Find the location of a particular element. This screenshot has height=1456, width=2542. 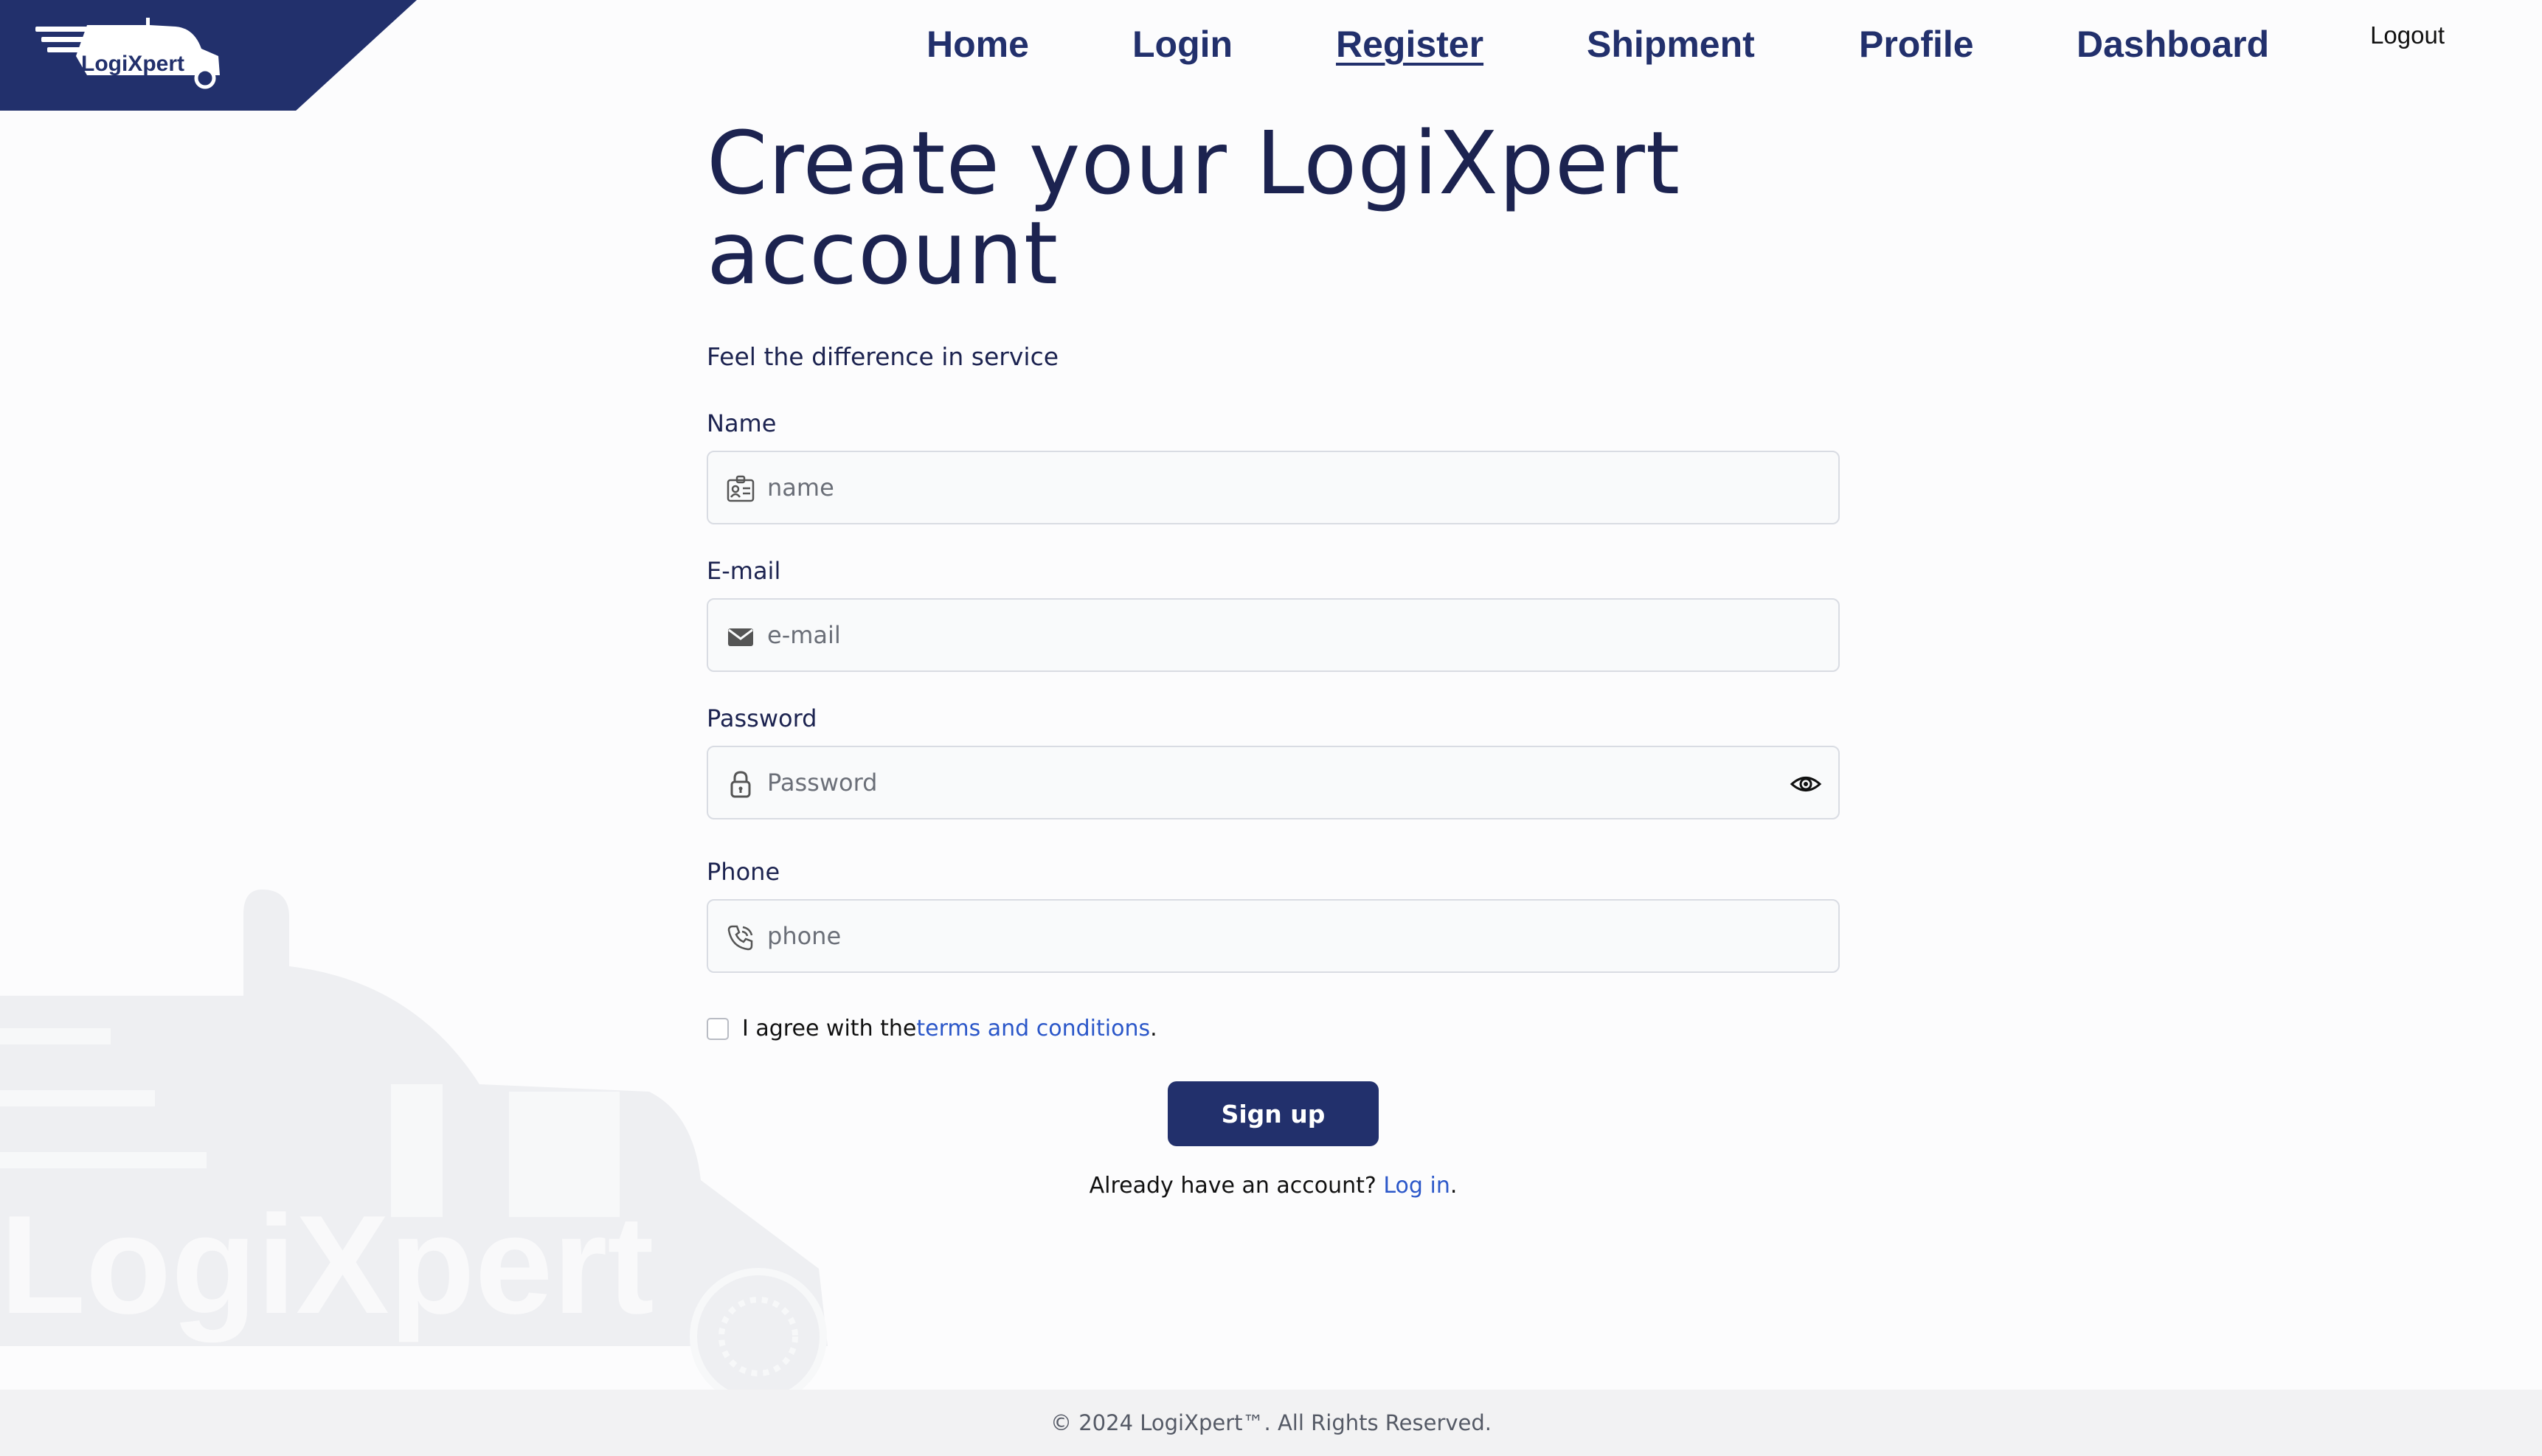

terms-suffix: . is located at coordinates (1153, 1028).